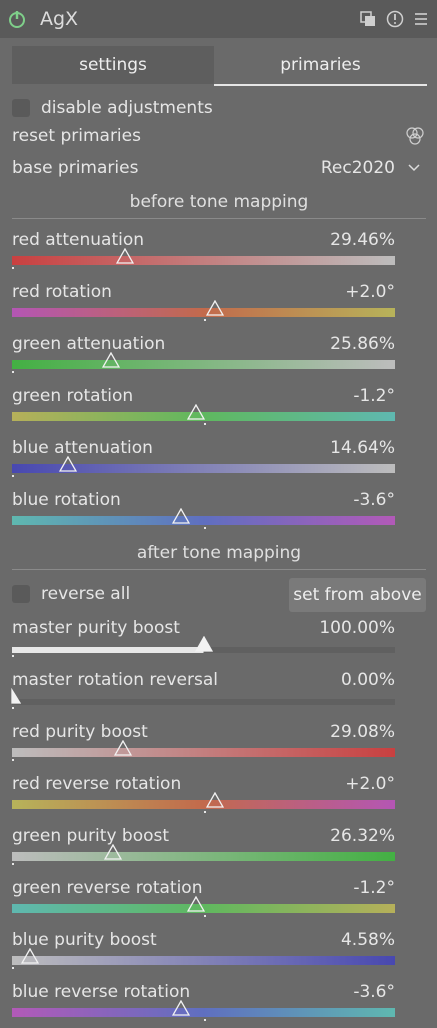  I want to click on tab-primaries: primaries, so click(320, 66).